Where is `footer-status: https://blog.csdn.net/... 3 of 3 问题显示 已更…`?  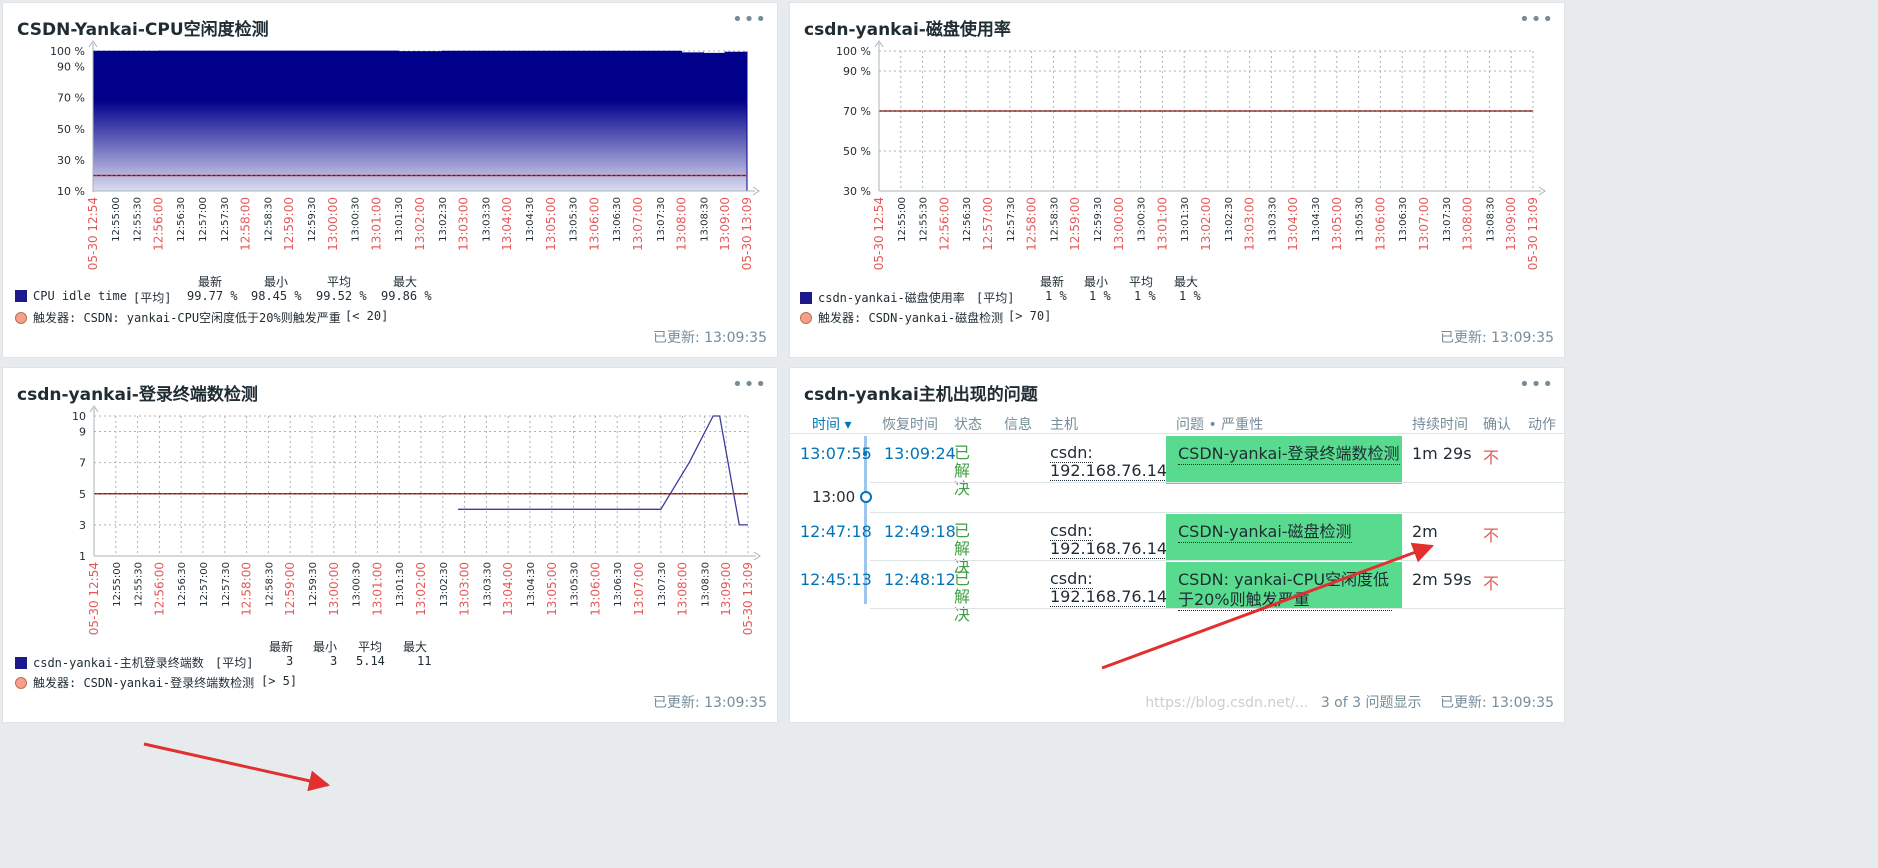 footer-status: https://blog.csdn.net/... 3 of 3 问题显示 已更… is located at coordinates (1349, 702).